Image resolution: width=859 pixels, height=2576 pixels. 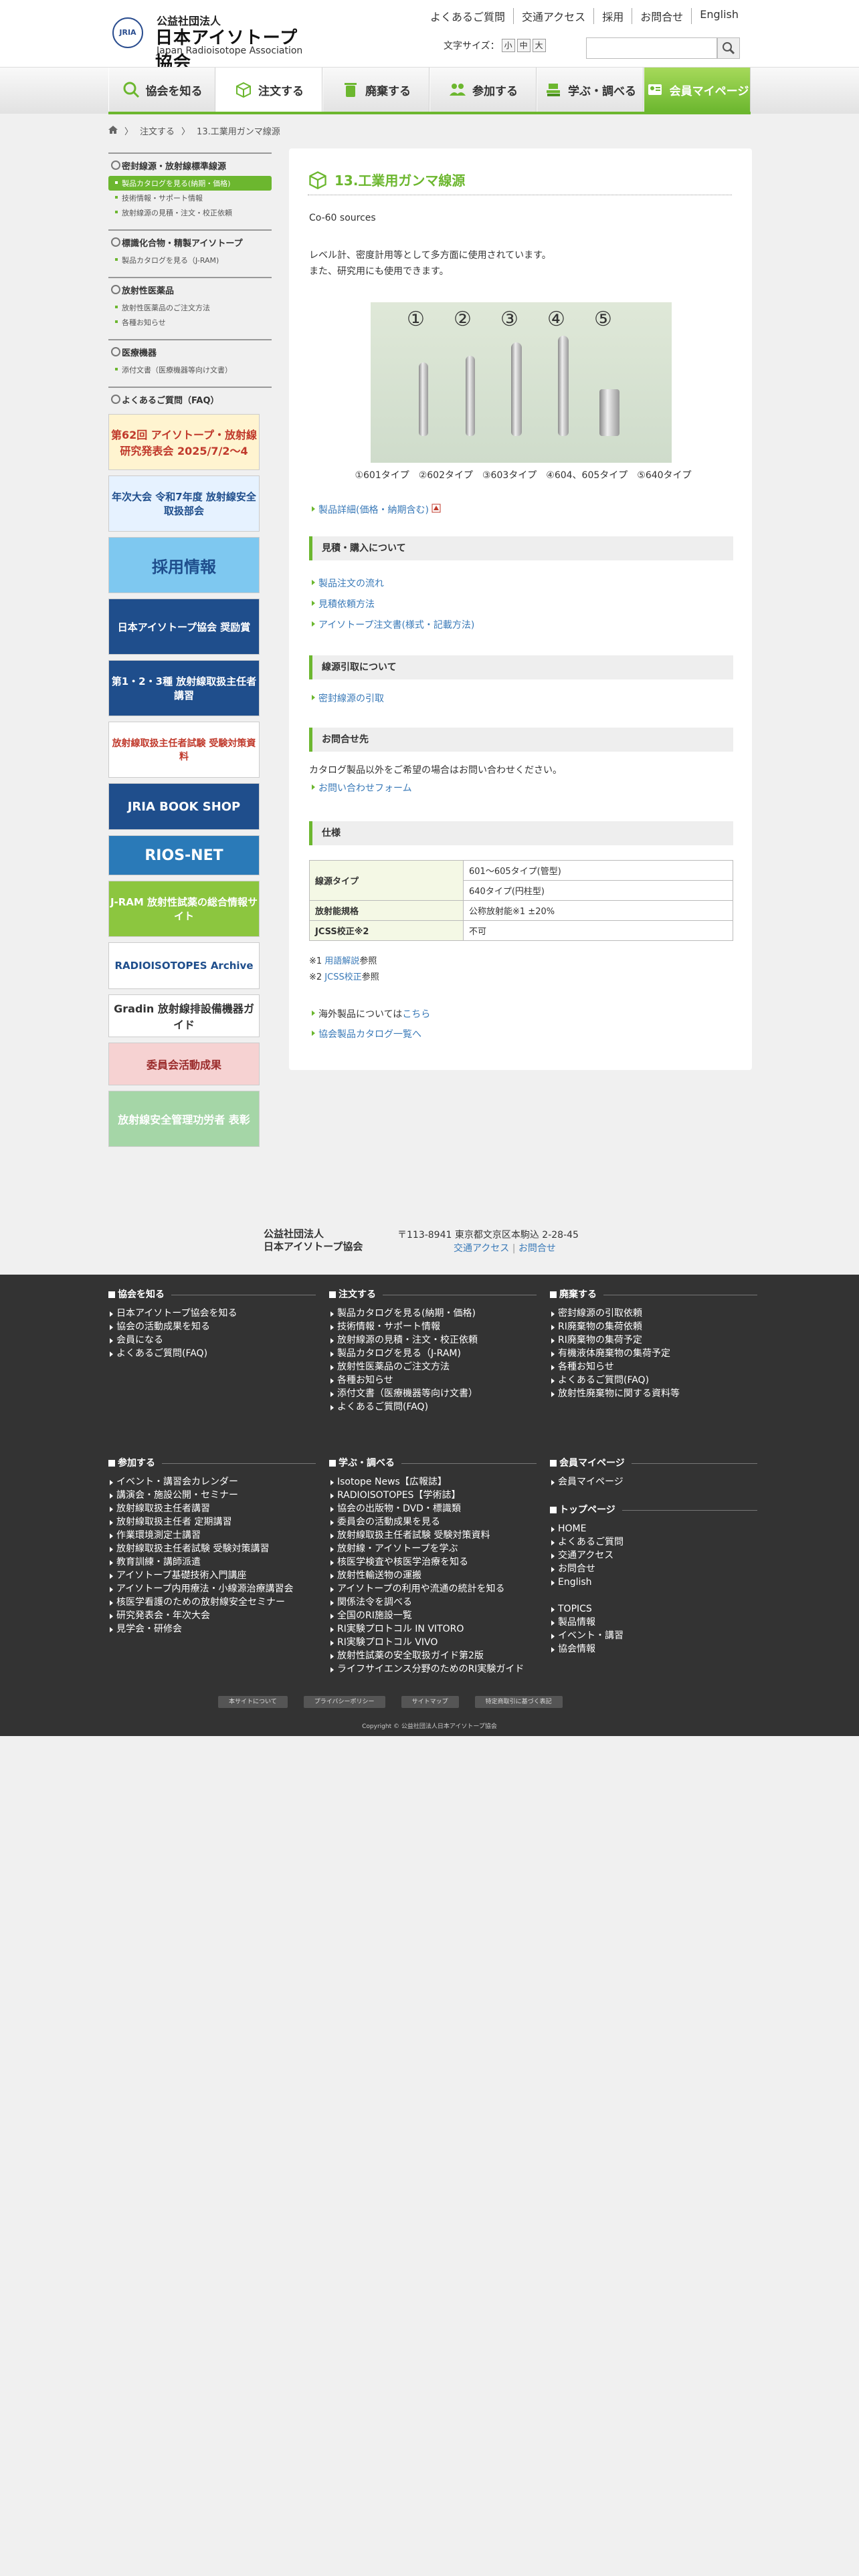 I want to click on footer-link: 協会の活動成果を知る, so click(x=212, y=1327).